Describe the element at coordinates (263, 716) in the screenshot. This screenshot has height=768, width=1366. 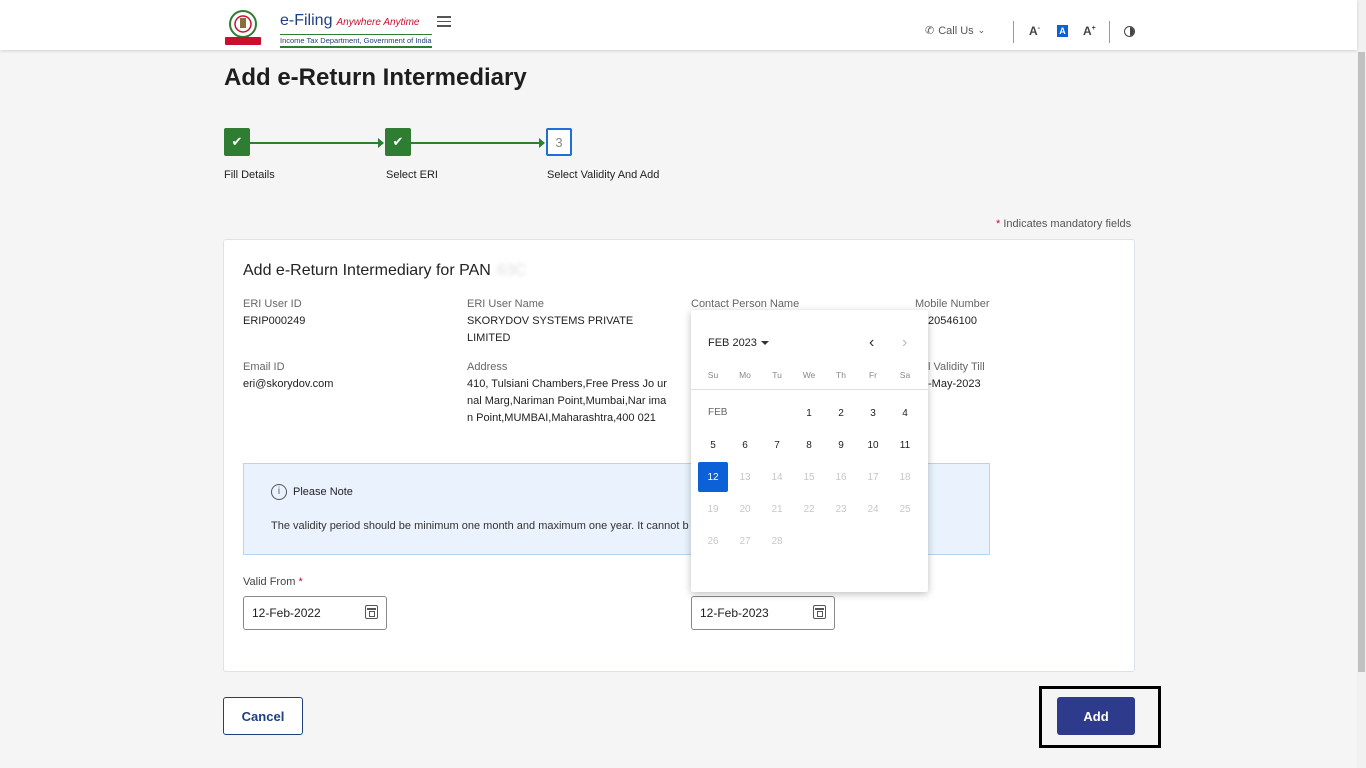
I see `cancel-button: Cancel` at that location.